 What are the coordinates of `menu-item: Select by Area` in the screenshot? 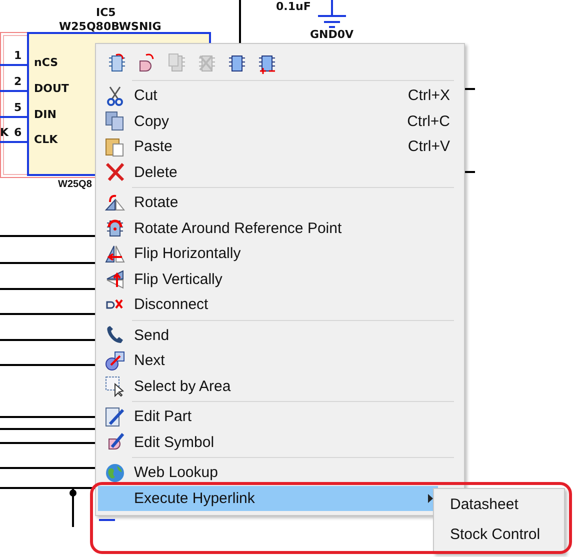 It's located at (281, 386).